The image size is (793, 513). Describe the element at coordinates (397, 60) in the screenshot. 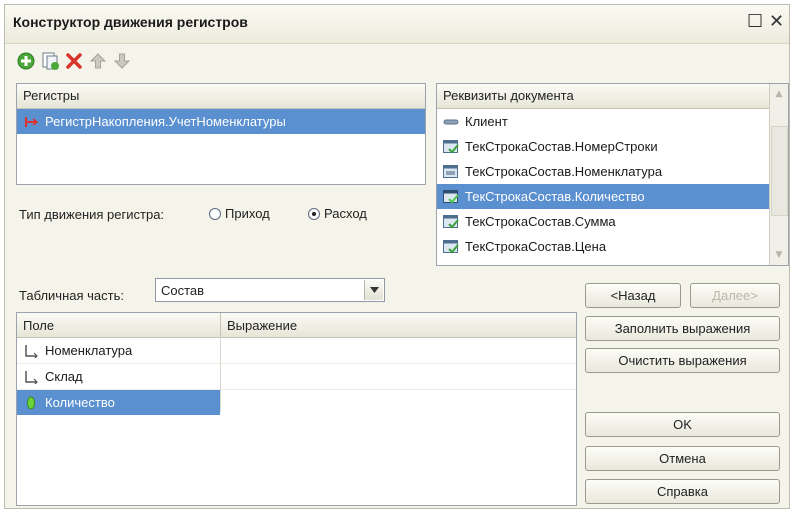

I see `toolbar` at that location.